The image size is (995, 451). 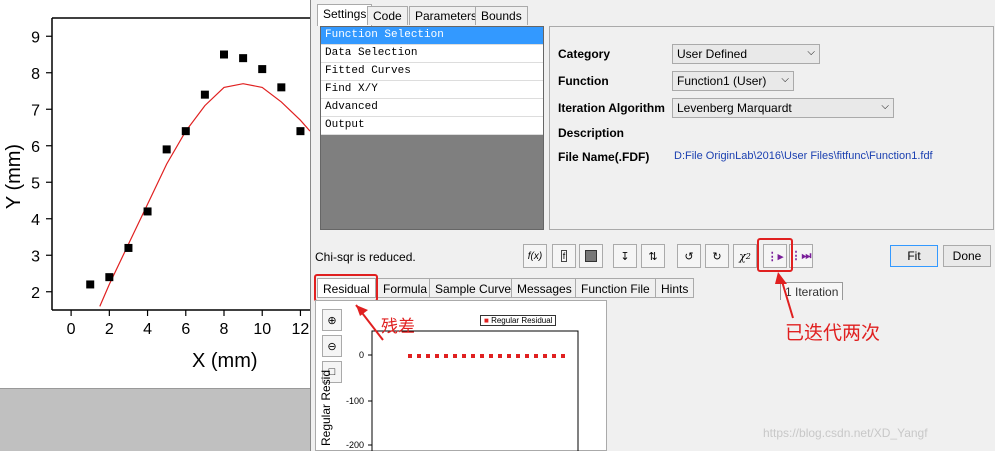 I want to click on f-code-button: f, so click(x=564, y=256).